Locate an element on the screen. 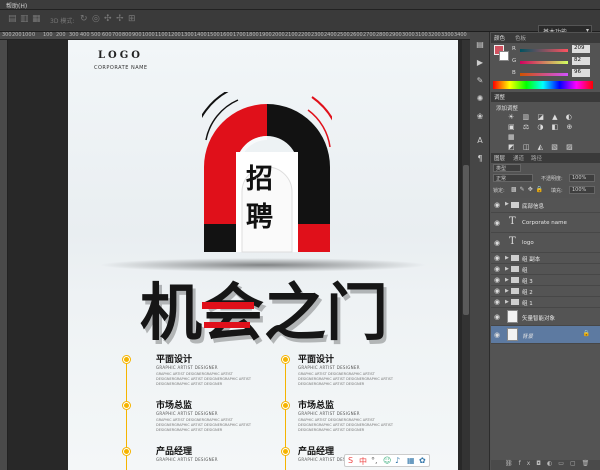  layer-row: ◉ ▶ 底部信息 is located at coordinates (545, 205).